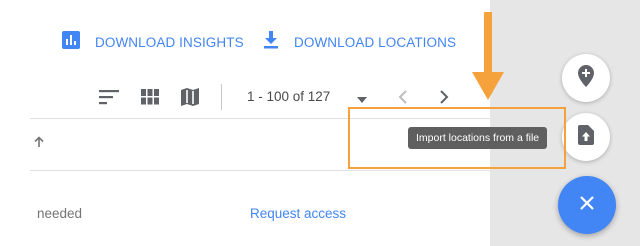 The width and height of the screenshot is (640, 246). Describe the element at coordinates (60, 213) in the screenshot. I see `row-status: needed` at that location.